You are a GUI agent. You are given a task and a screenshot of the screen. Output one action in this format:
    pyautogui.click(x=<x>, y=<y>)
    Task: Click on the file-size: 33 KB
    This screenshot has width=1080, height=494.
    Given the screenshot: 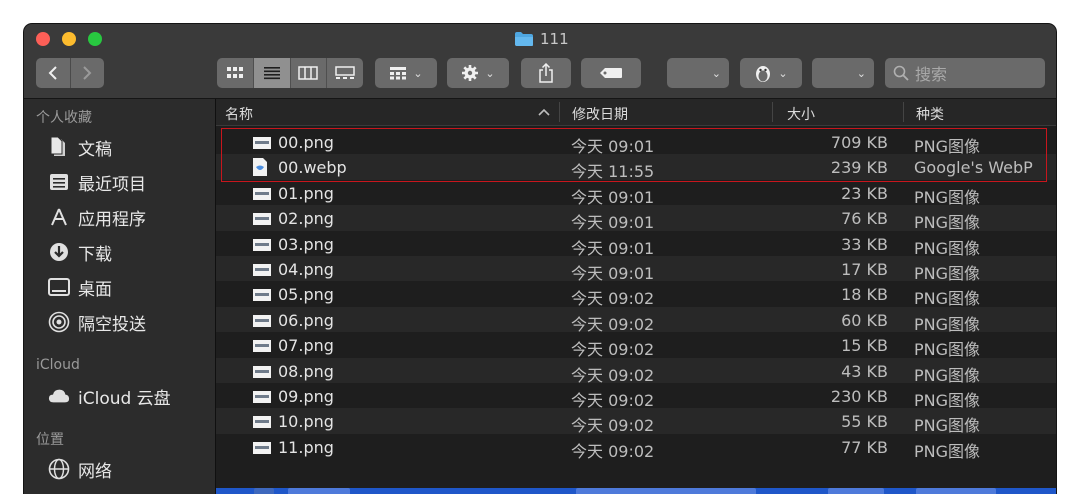 What is the action you would take?
    pyautogui.click(x=864, y=244)
    